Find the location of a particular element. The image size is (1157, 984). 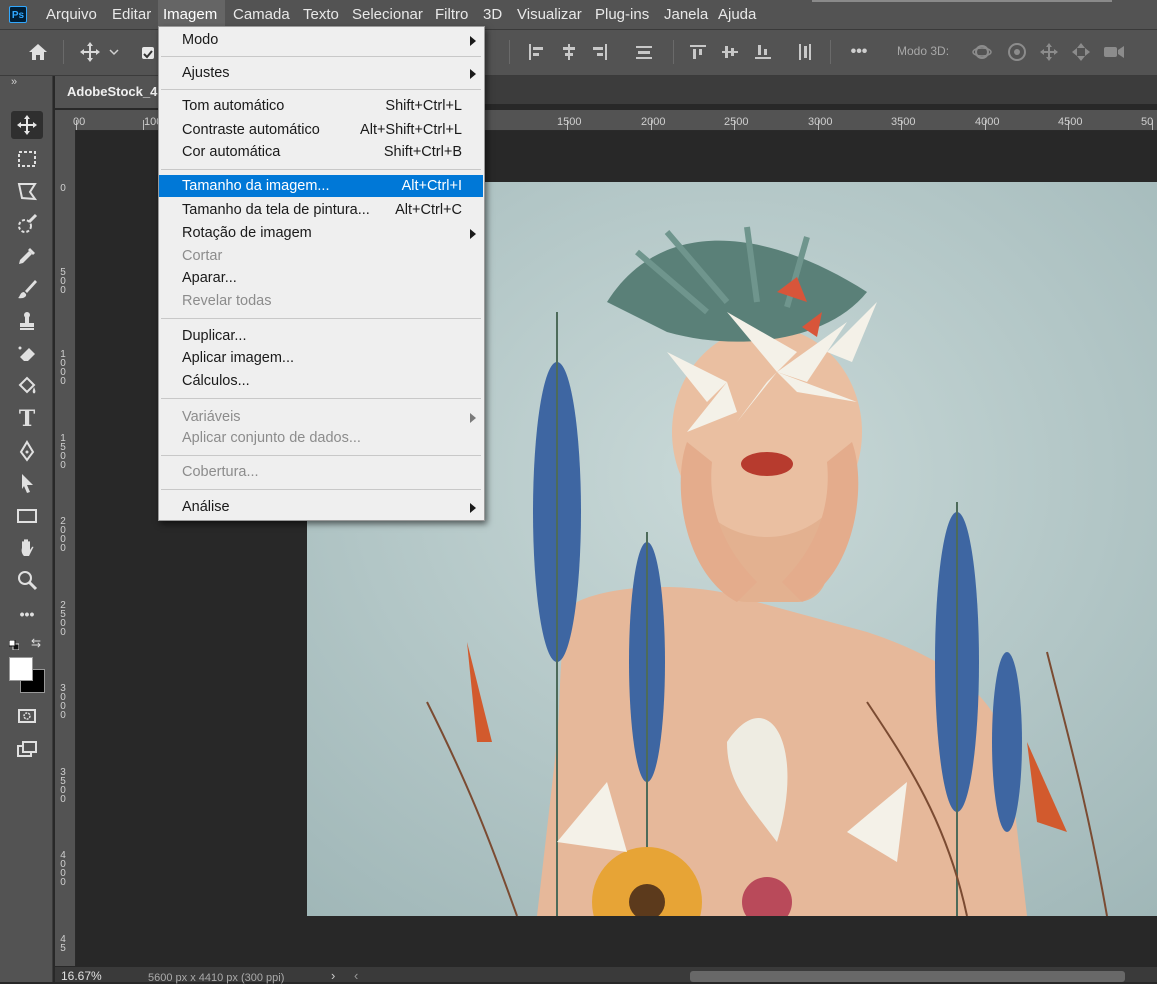

align-left-icon is located at coordinates (536, 52).